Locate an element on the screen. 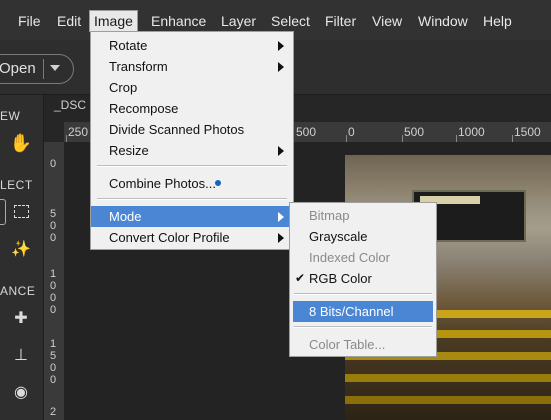 Image resolution: width=551 pixels, height=420 pixels. menu-item-recompose: Recompose is located at coordinates (192, 108).